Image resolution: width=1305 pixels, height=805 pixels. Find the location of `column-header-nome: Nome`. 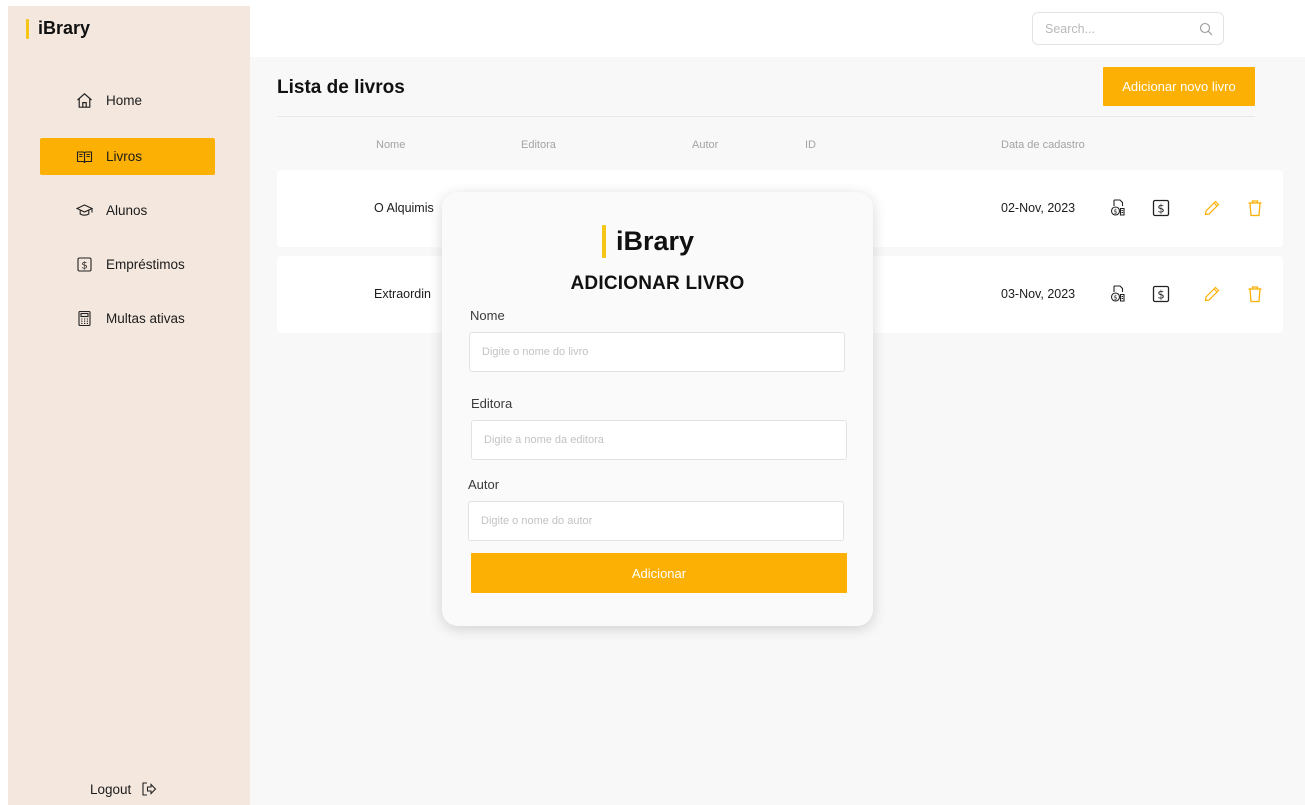

column-header-nome: Nome is located at coordinates (390, 145).